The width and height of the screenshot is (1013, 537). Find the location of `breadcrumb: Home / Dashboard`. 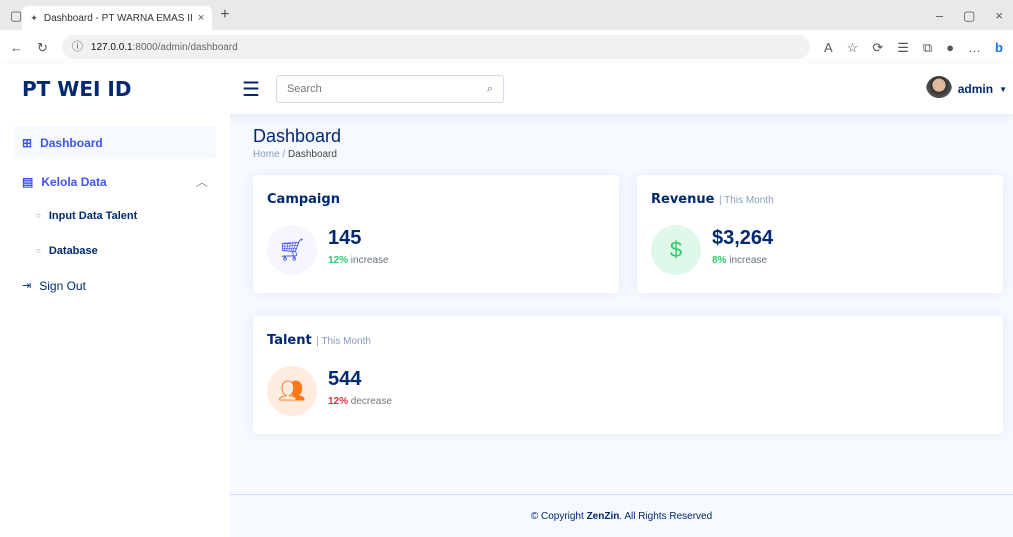

breadcrumb: Home / Dashboard is located at coordinates (297, 154).